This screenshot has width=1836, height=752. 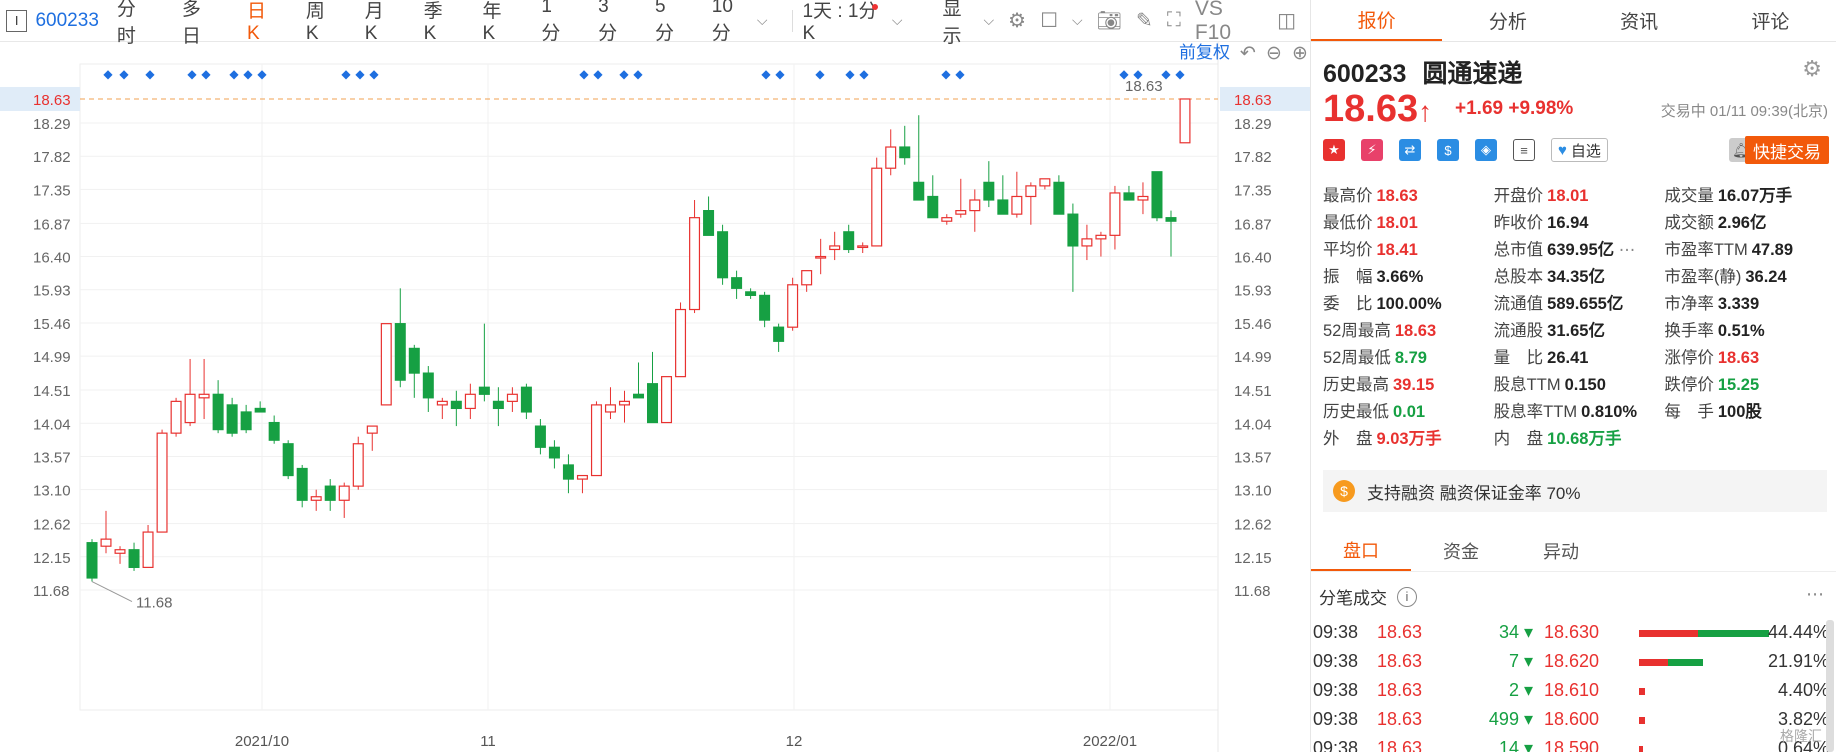 I want to click on stock-code: 600233, so click(x=66, y=21).